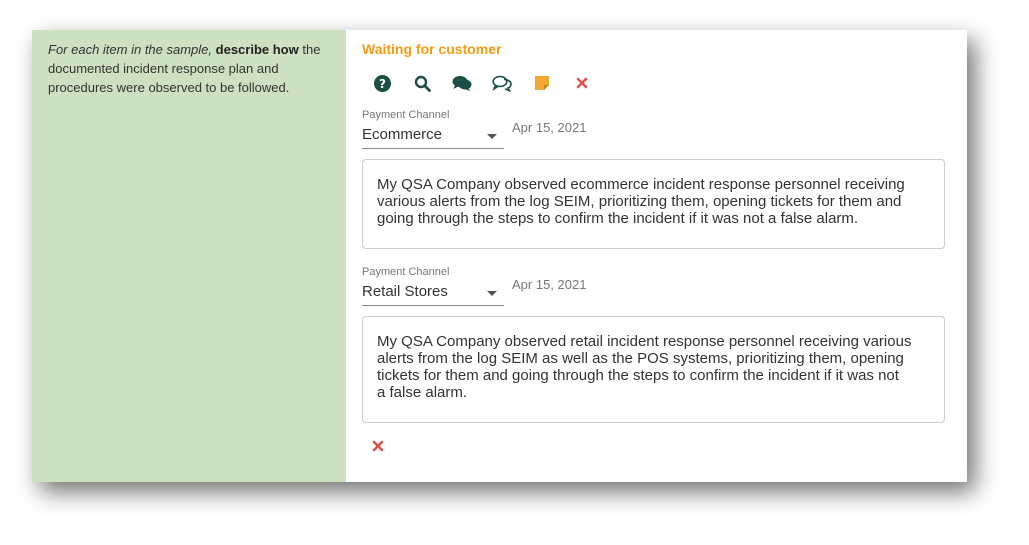 This screenshot has height=545, width=1029. Describe the element at coordinates (502, 83) in the screenshot. I see `comment-outline-icon` at that location.